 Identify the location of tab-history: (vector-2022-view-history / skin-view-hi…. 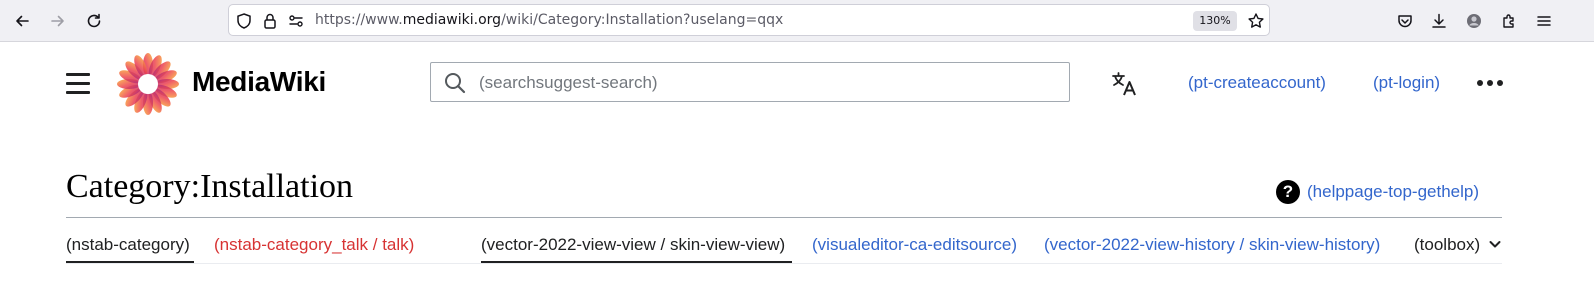
(1212, 245).